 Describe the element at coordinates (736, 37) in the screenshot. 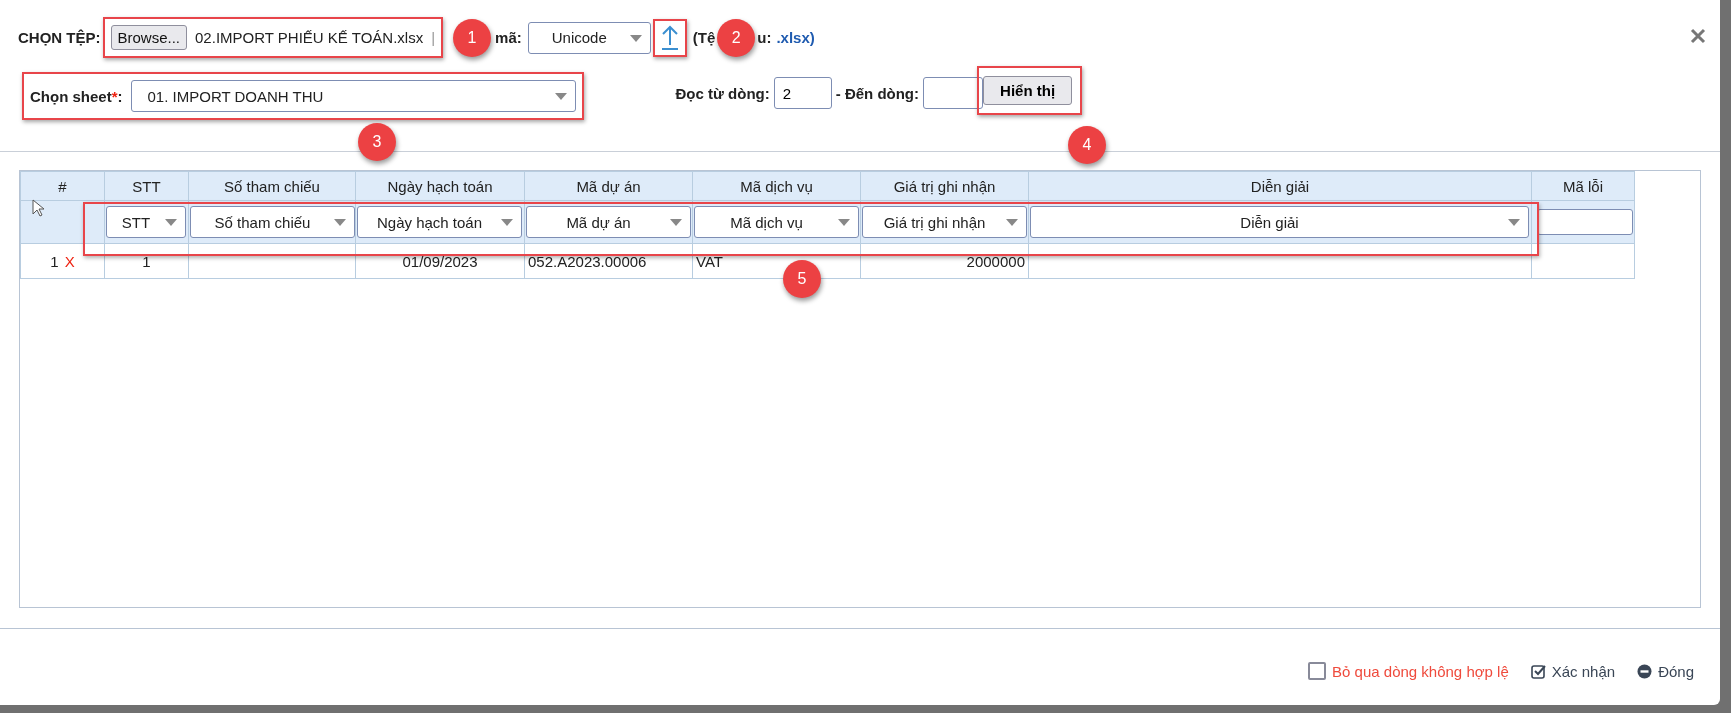

I see `annotation-badge: 2` at that location.